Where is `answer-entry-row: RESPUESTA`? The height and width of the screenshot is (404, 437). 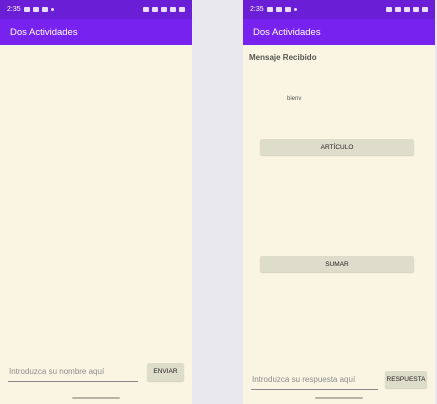
answer-entry-row: RESPUESTA is located at coordinates (339, 379).